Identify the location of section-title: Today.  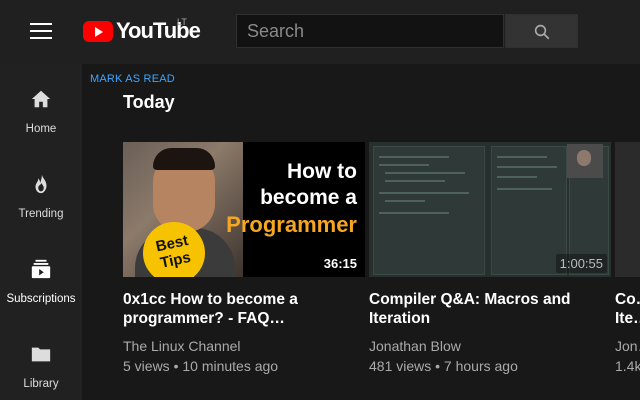
(149, 102).